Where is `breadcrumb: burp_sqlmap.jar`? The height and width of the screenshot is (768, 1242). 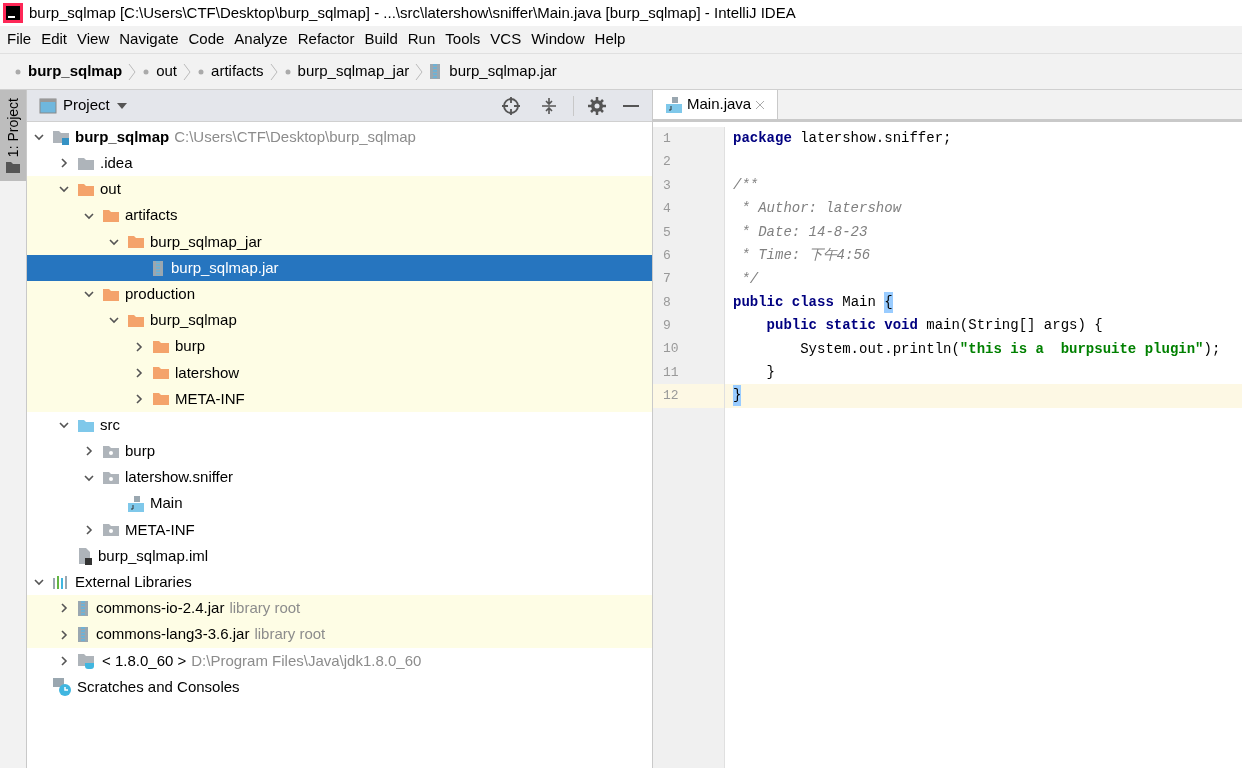
breadcrumb: burp_sqlmap.jar is located at coordinates (503, 71).